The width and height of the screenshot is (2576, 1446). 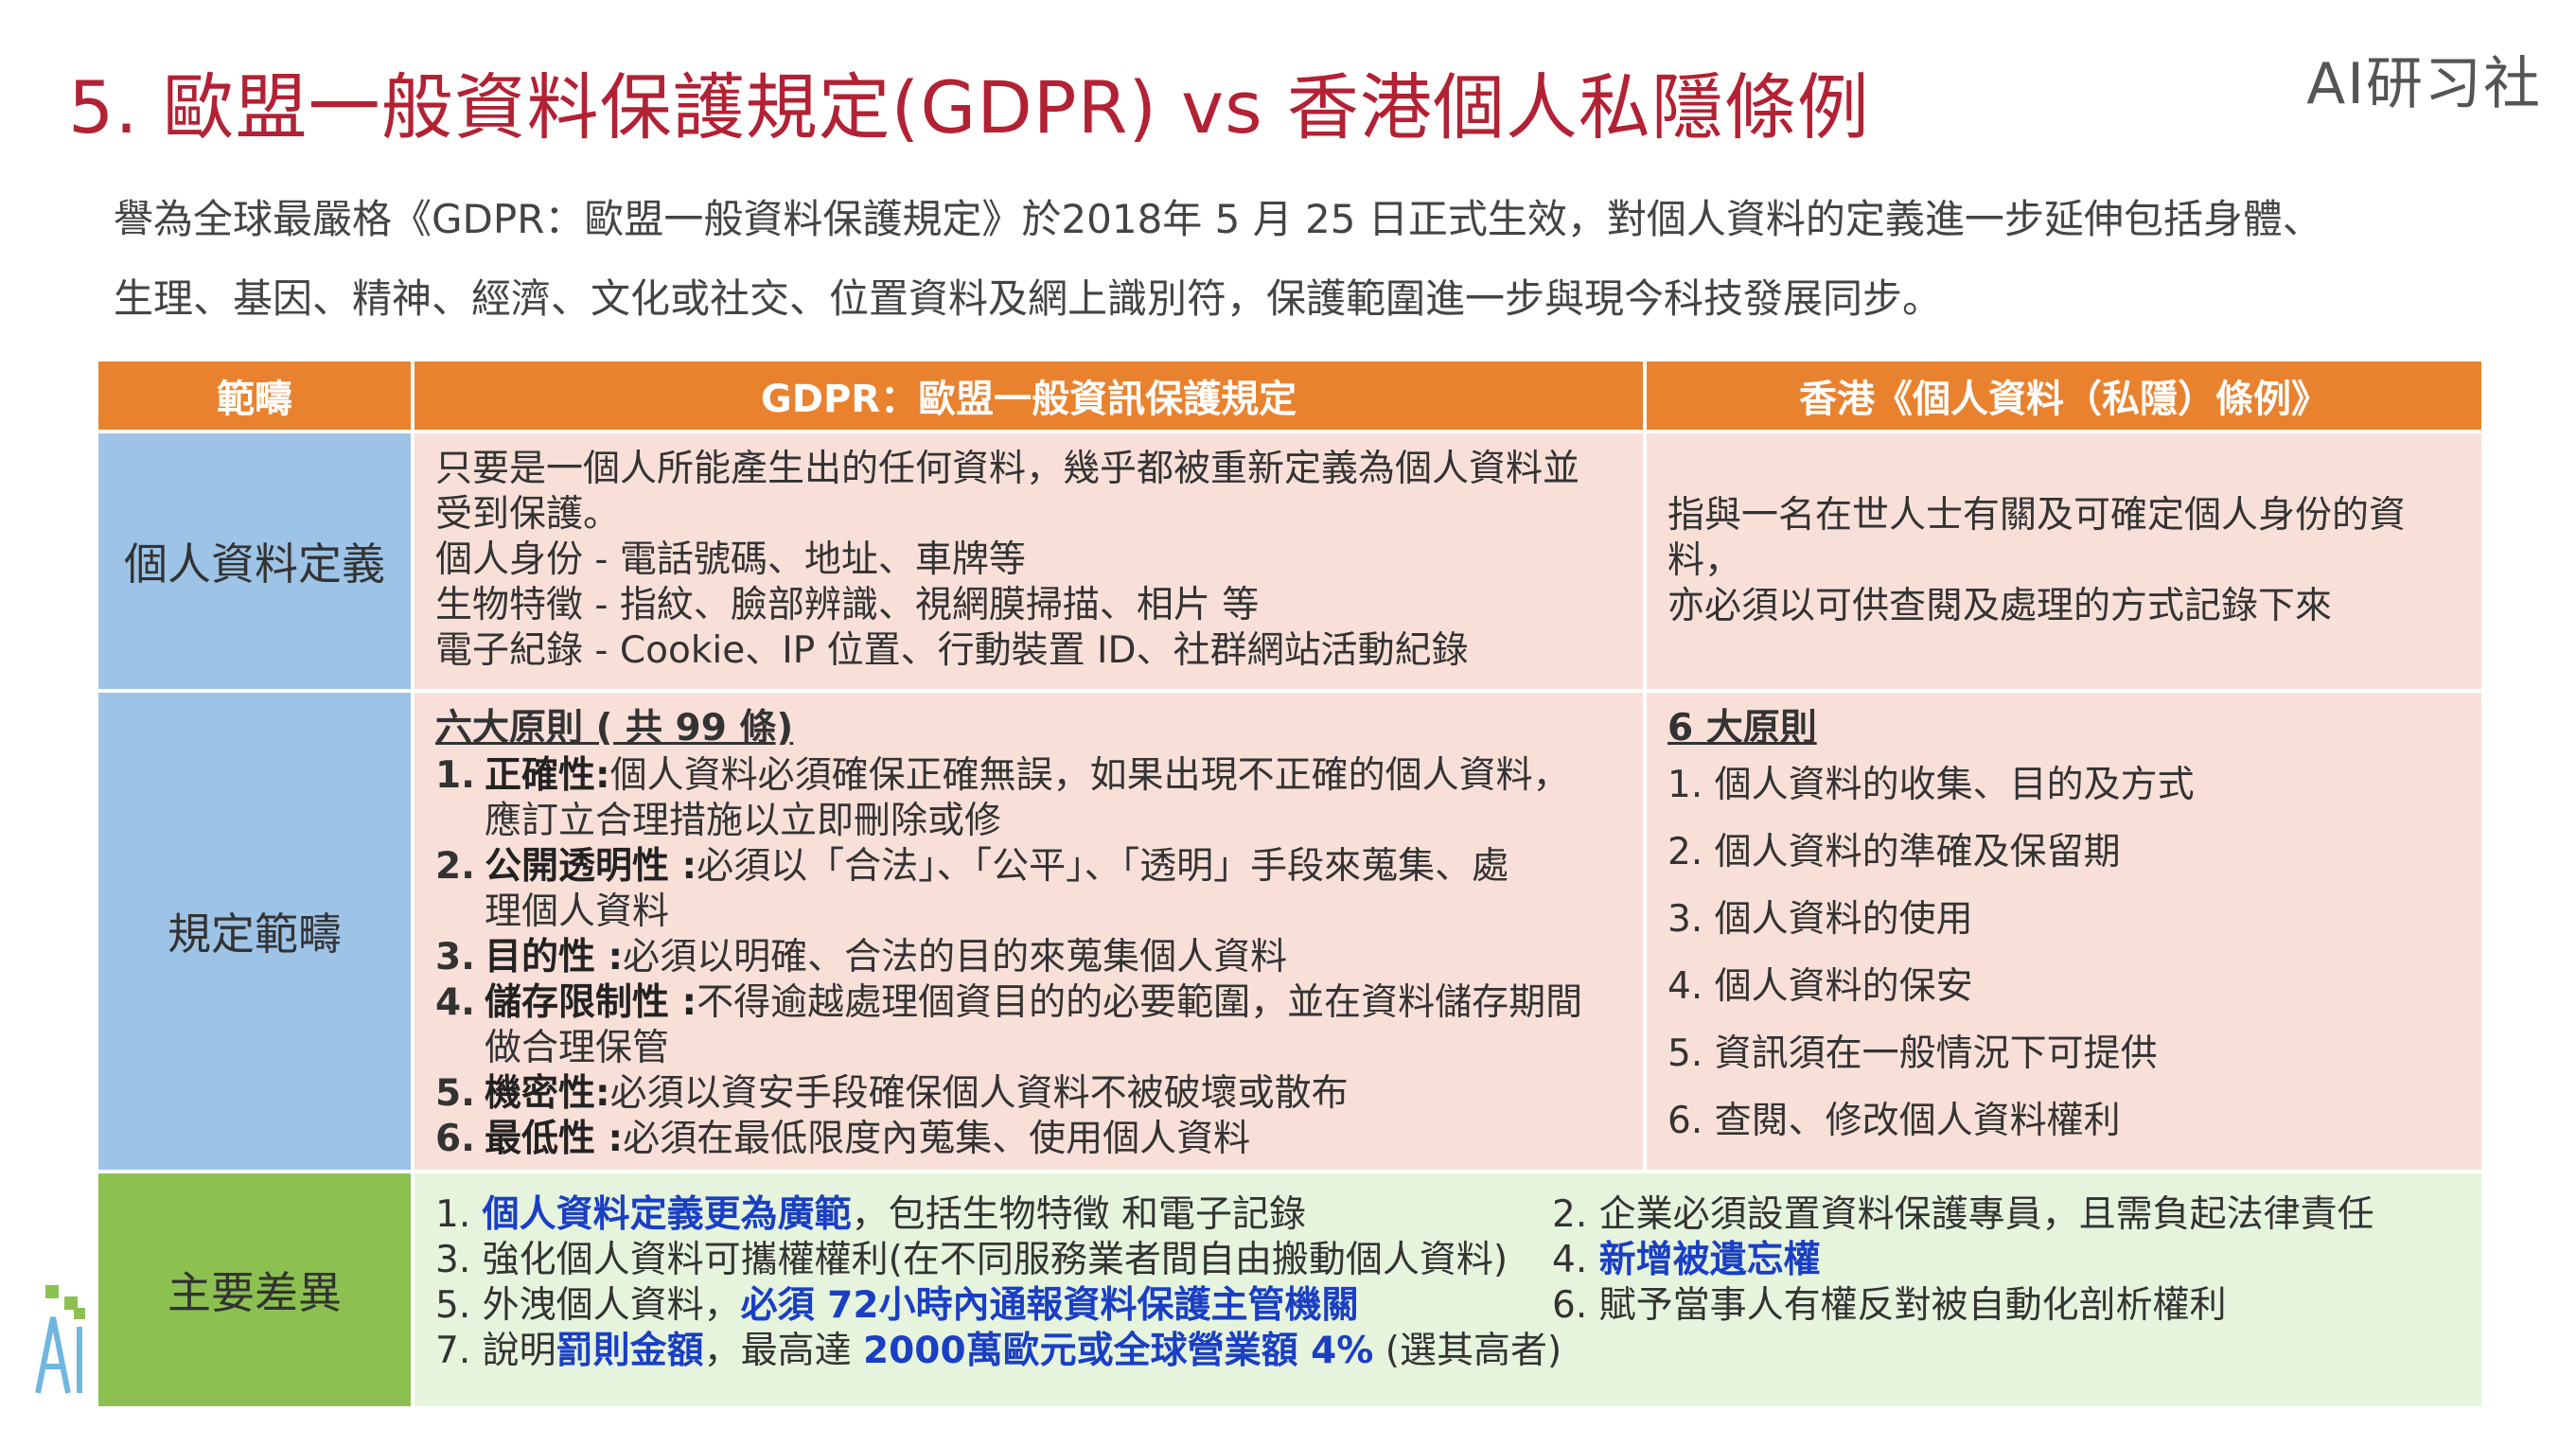 I want to click on list-item: 6. 查閱、修改個人資料權利, so click(x=1894, y=1121).